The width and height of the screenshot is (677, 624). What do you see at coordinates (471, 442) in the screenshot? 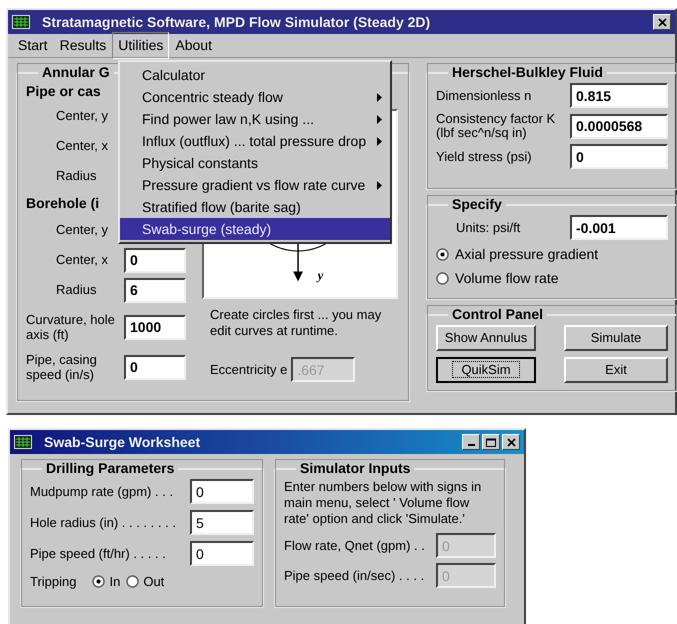
I see `minimize-button` at bounding box center [471, 442].